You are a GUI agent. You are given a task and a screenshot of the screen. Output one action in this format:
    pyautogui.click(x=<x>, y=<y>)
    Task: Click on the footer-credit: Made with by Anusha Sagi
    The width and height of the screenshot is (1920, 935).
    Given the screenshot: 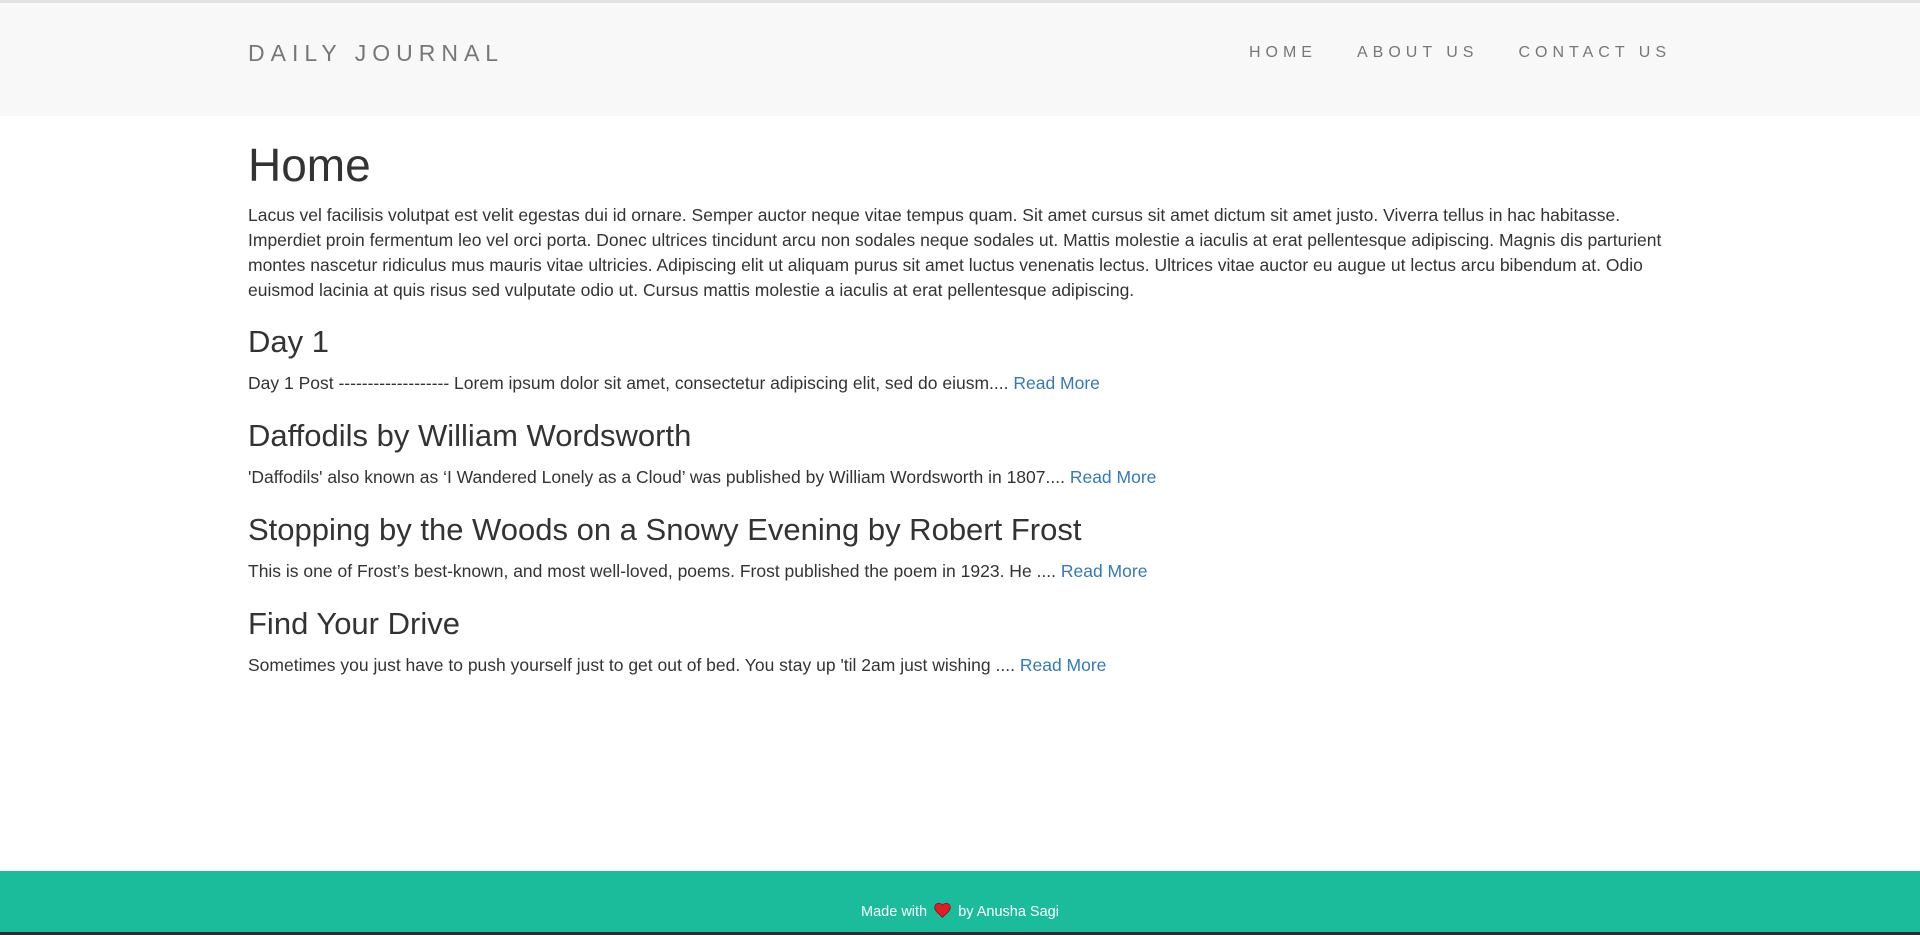 What is the action you would take?
    pyautogui.click(x=960, y=911)
    